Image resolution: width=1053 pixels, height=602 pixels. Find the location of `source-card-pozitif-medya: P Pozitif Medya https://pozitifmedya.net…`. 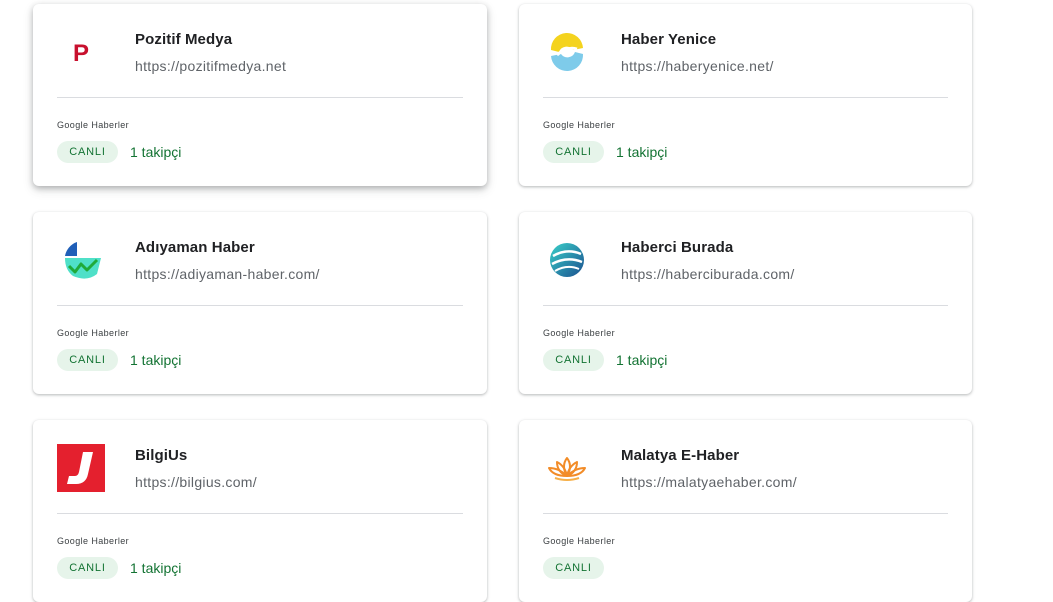

source-card-pozitif-medya: P Pozitif Medya https://pozitifmedya.net… is located at coordinates (260, 95).